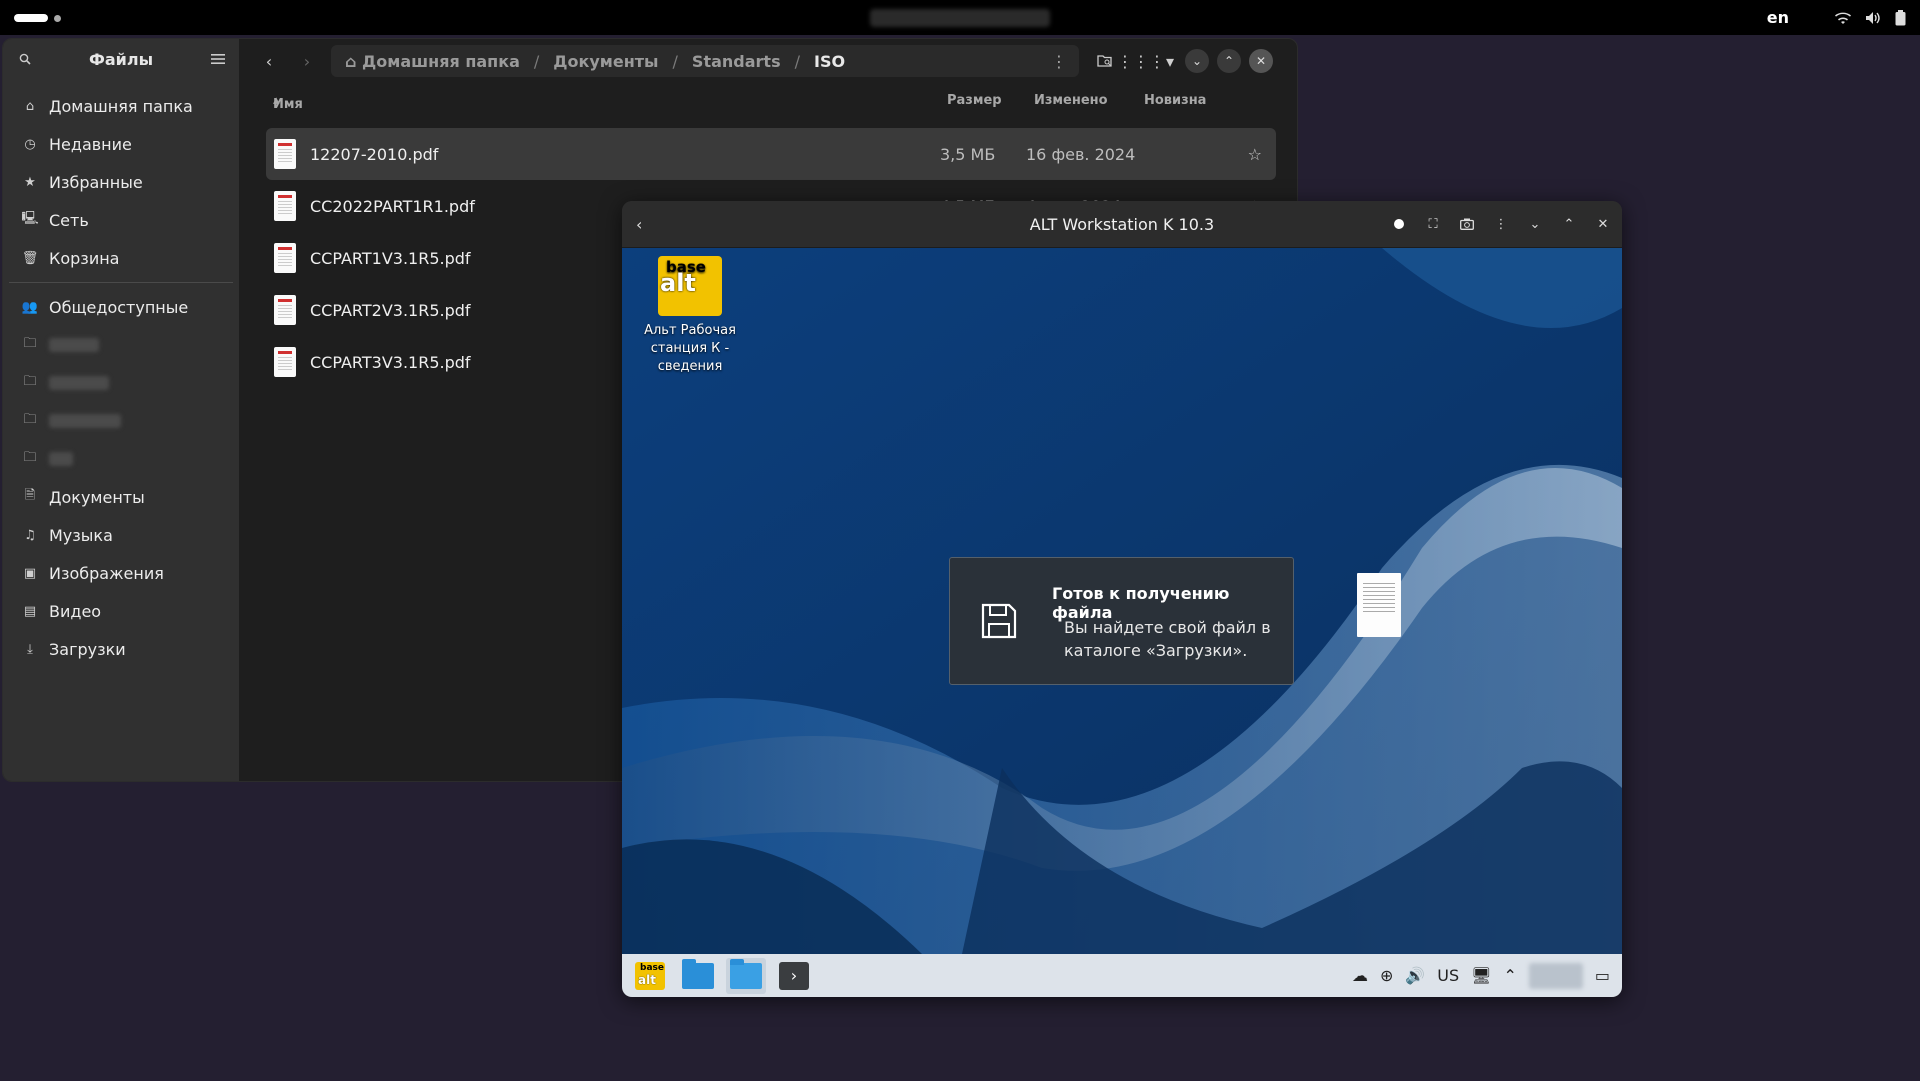  Describe the element at coordinates (121, 258) in the screenshot. I see `sidebar-item-trash: 🗑 Корзина` at that location.